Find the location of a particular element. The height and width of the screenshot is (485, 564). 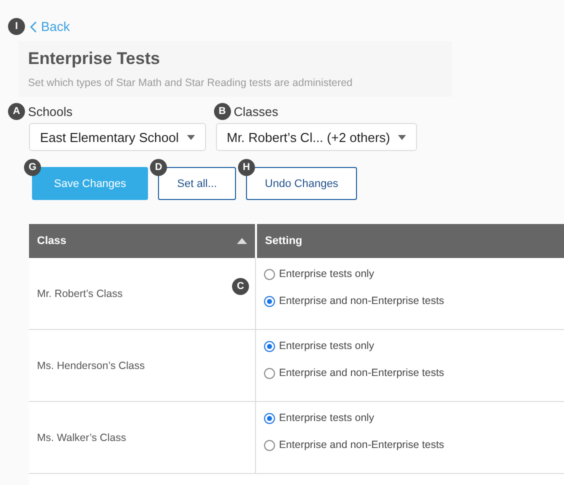

callout-badge: H is located at coordinates (246, 167).